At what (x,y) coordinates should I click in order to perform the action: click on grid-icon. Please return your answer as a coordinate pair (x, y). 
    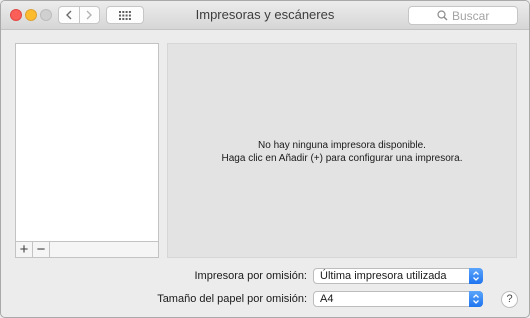
    Looking at the image, I should click on (125, 15).